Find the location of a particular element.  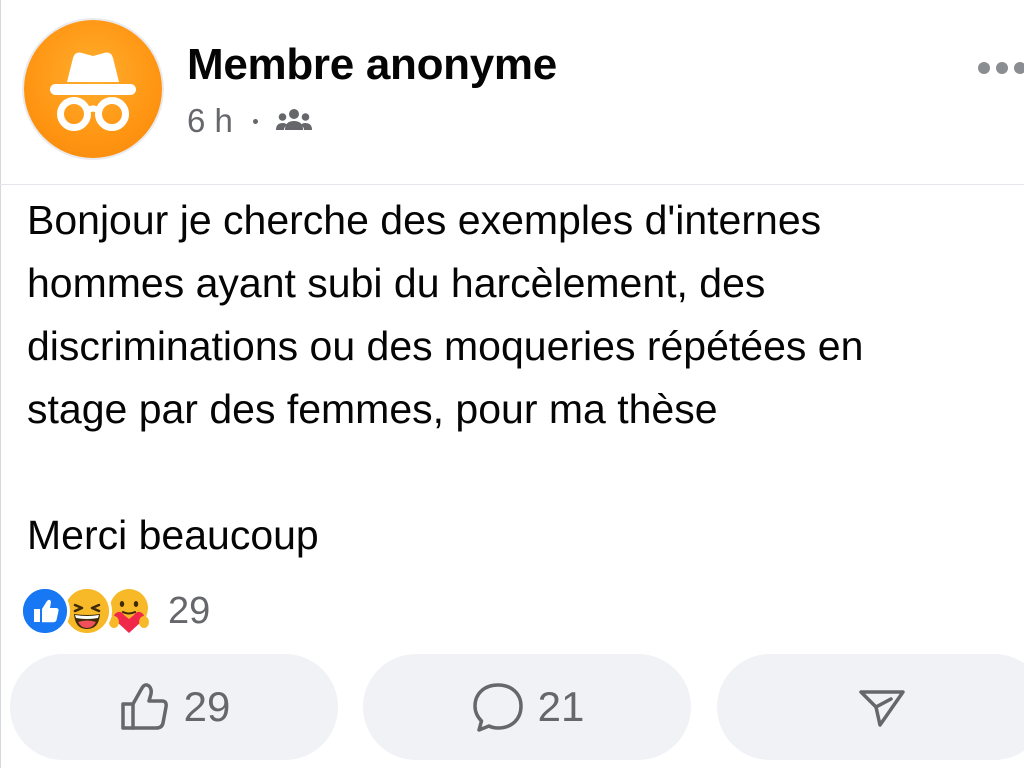

author-name: Membre anonyme is located at coordinates (372, 65).